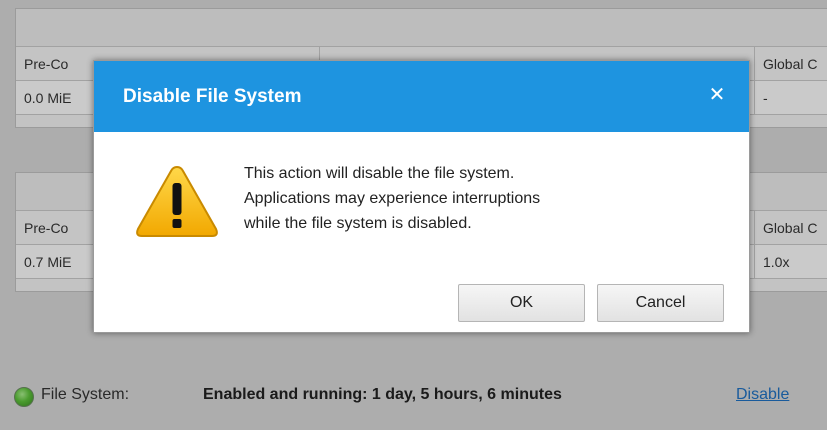  What do you see at coordinates (212, 96) in the screenshot?
I see `dialog-title: Disable File System` at bounding box center [212, 96].